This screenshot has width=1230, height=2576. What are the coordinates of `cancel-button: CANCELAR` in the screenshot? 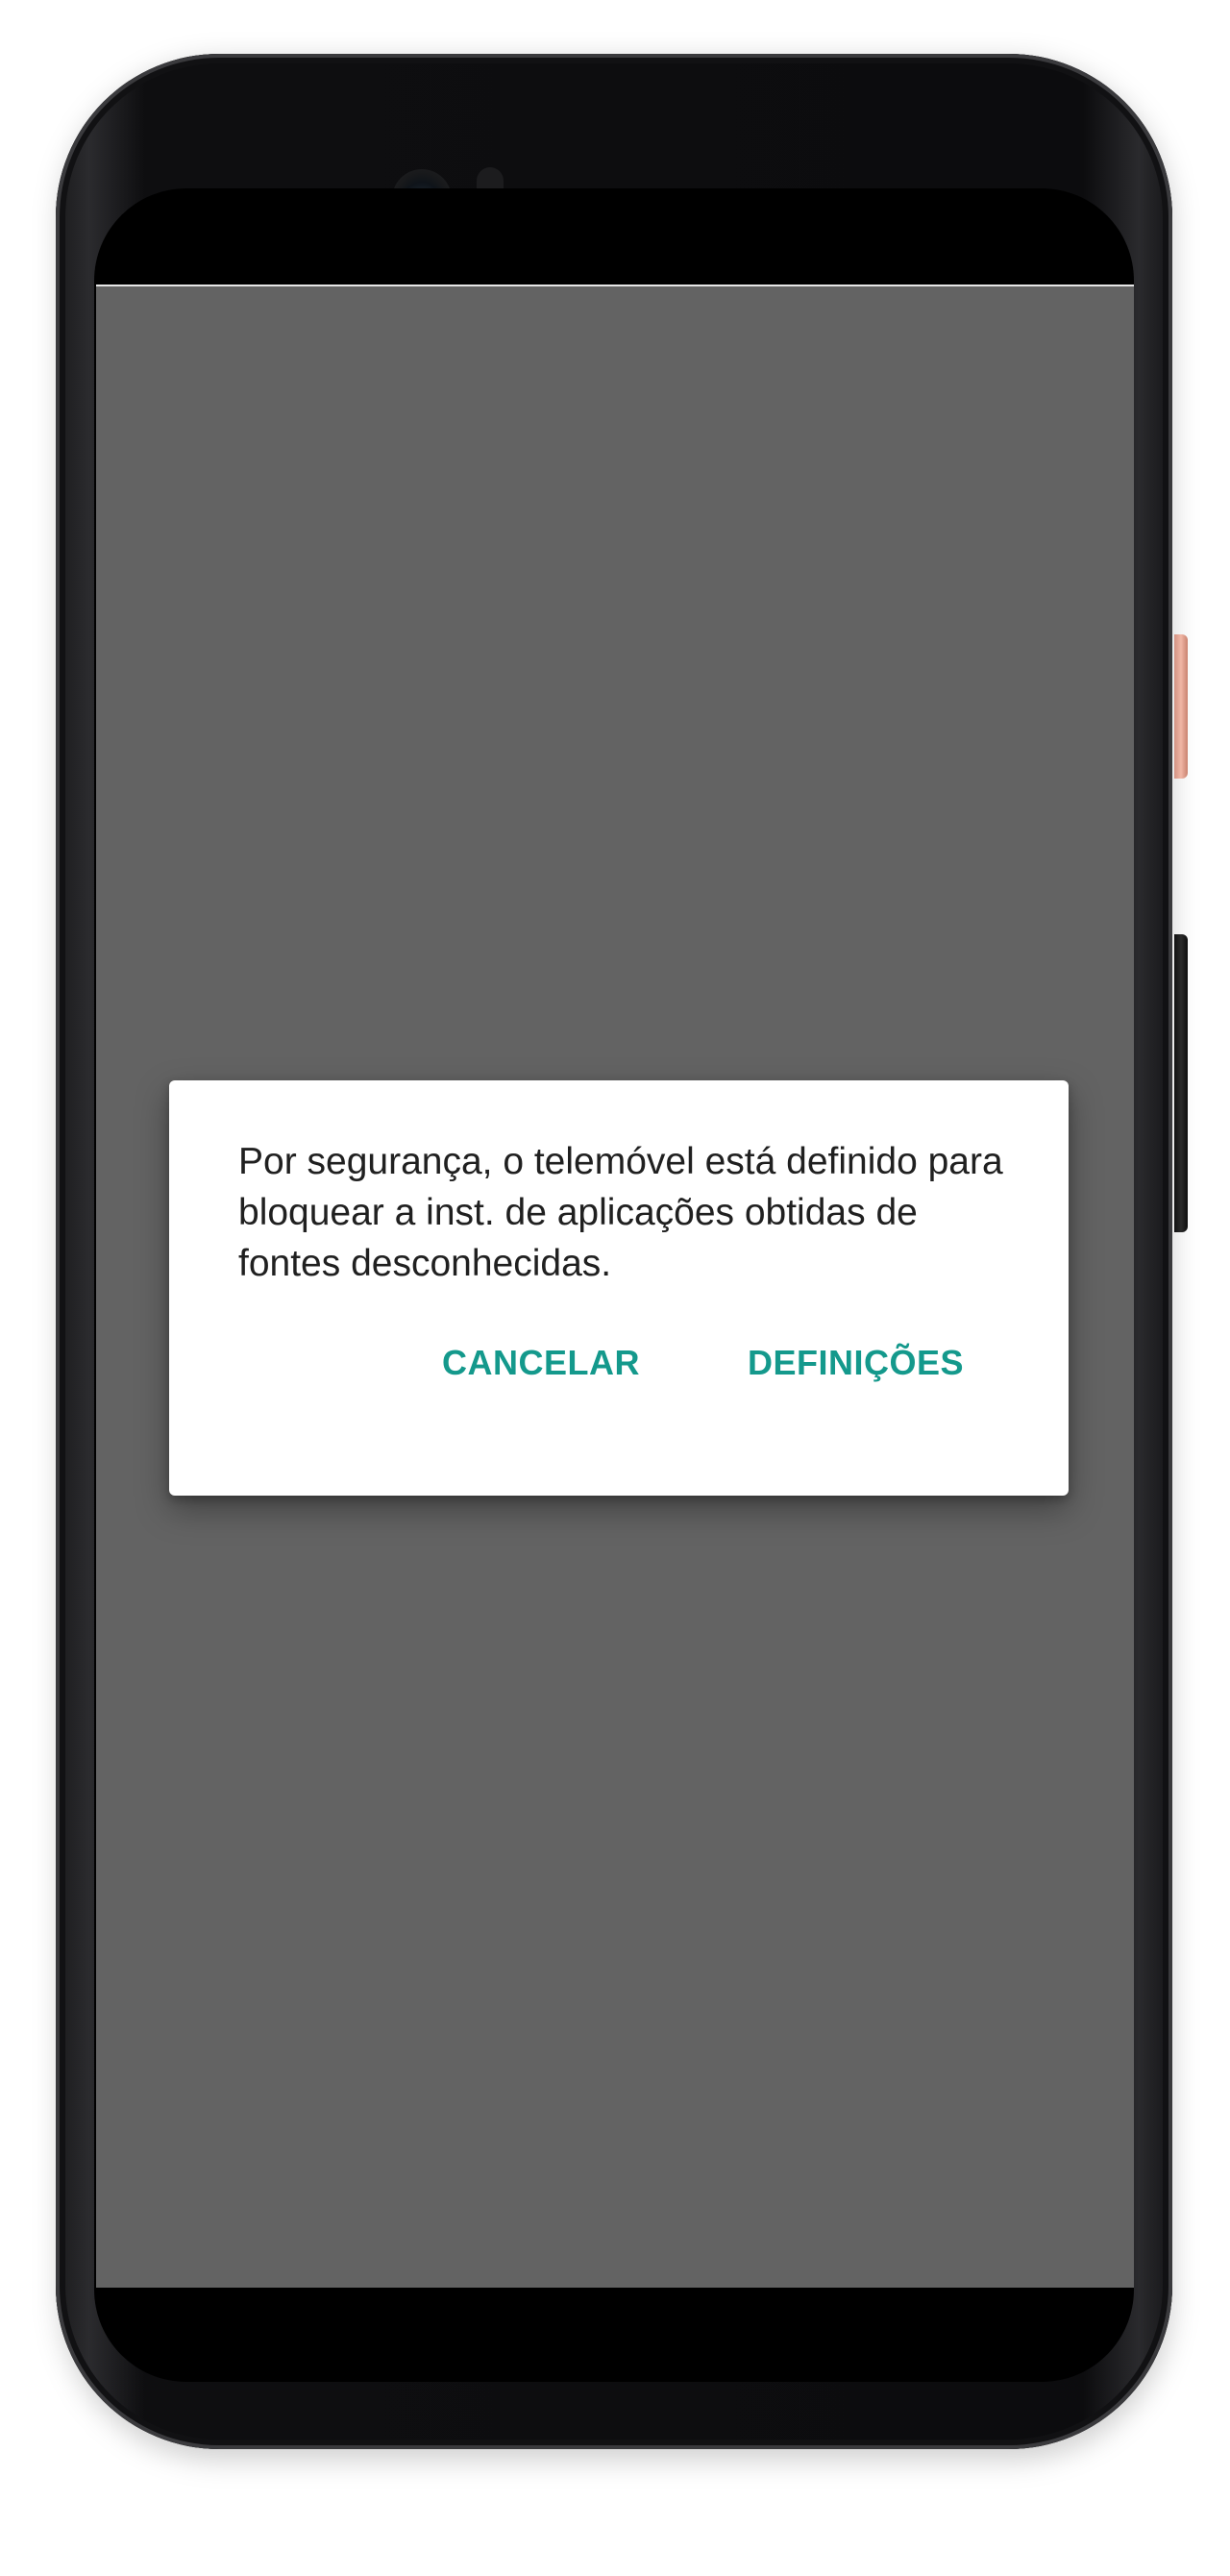 It's located at (541, 1363).